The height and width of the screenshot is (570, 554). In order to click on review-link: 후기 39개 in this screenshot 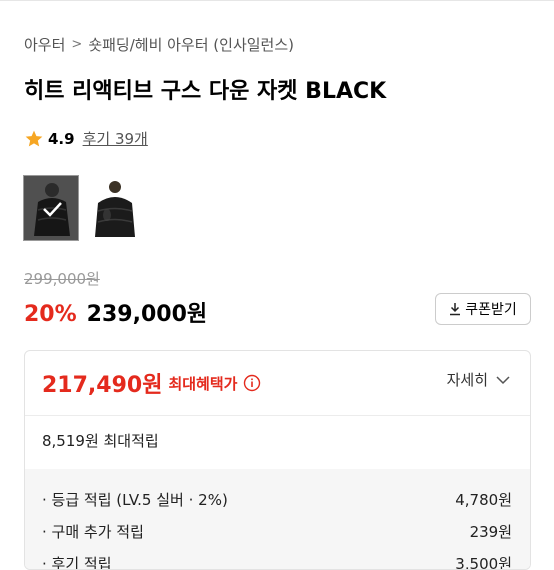, I will do `click(115, 138)`.